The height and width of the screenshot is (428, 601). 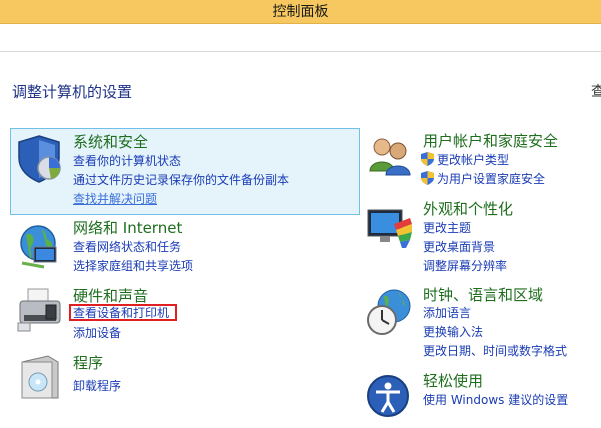 What do you see at coordinates (97, 333) in the screenshot?
I see `link-add-device: 添加设备` at bounding box center [97, 333].